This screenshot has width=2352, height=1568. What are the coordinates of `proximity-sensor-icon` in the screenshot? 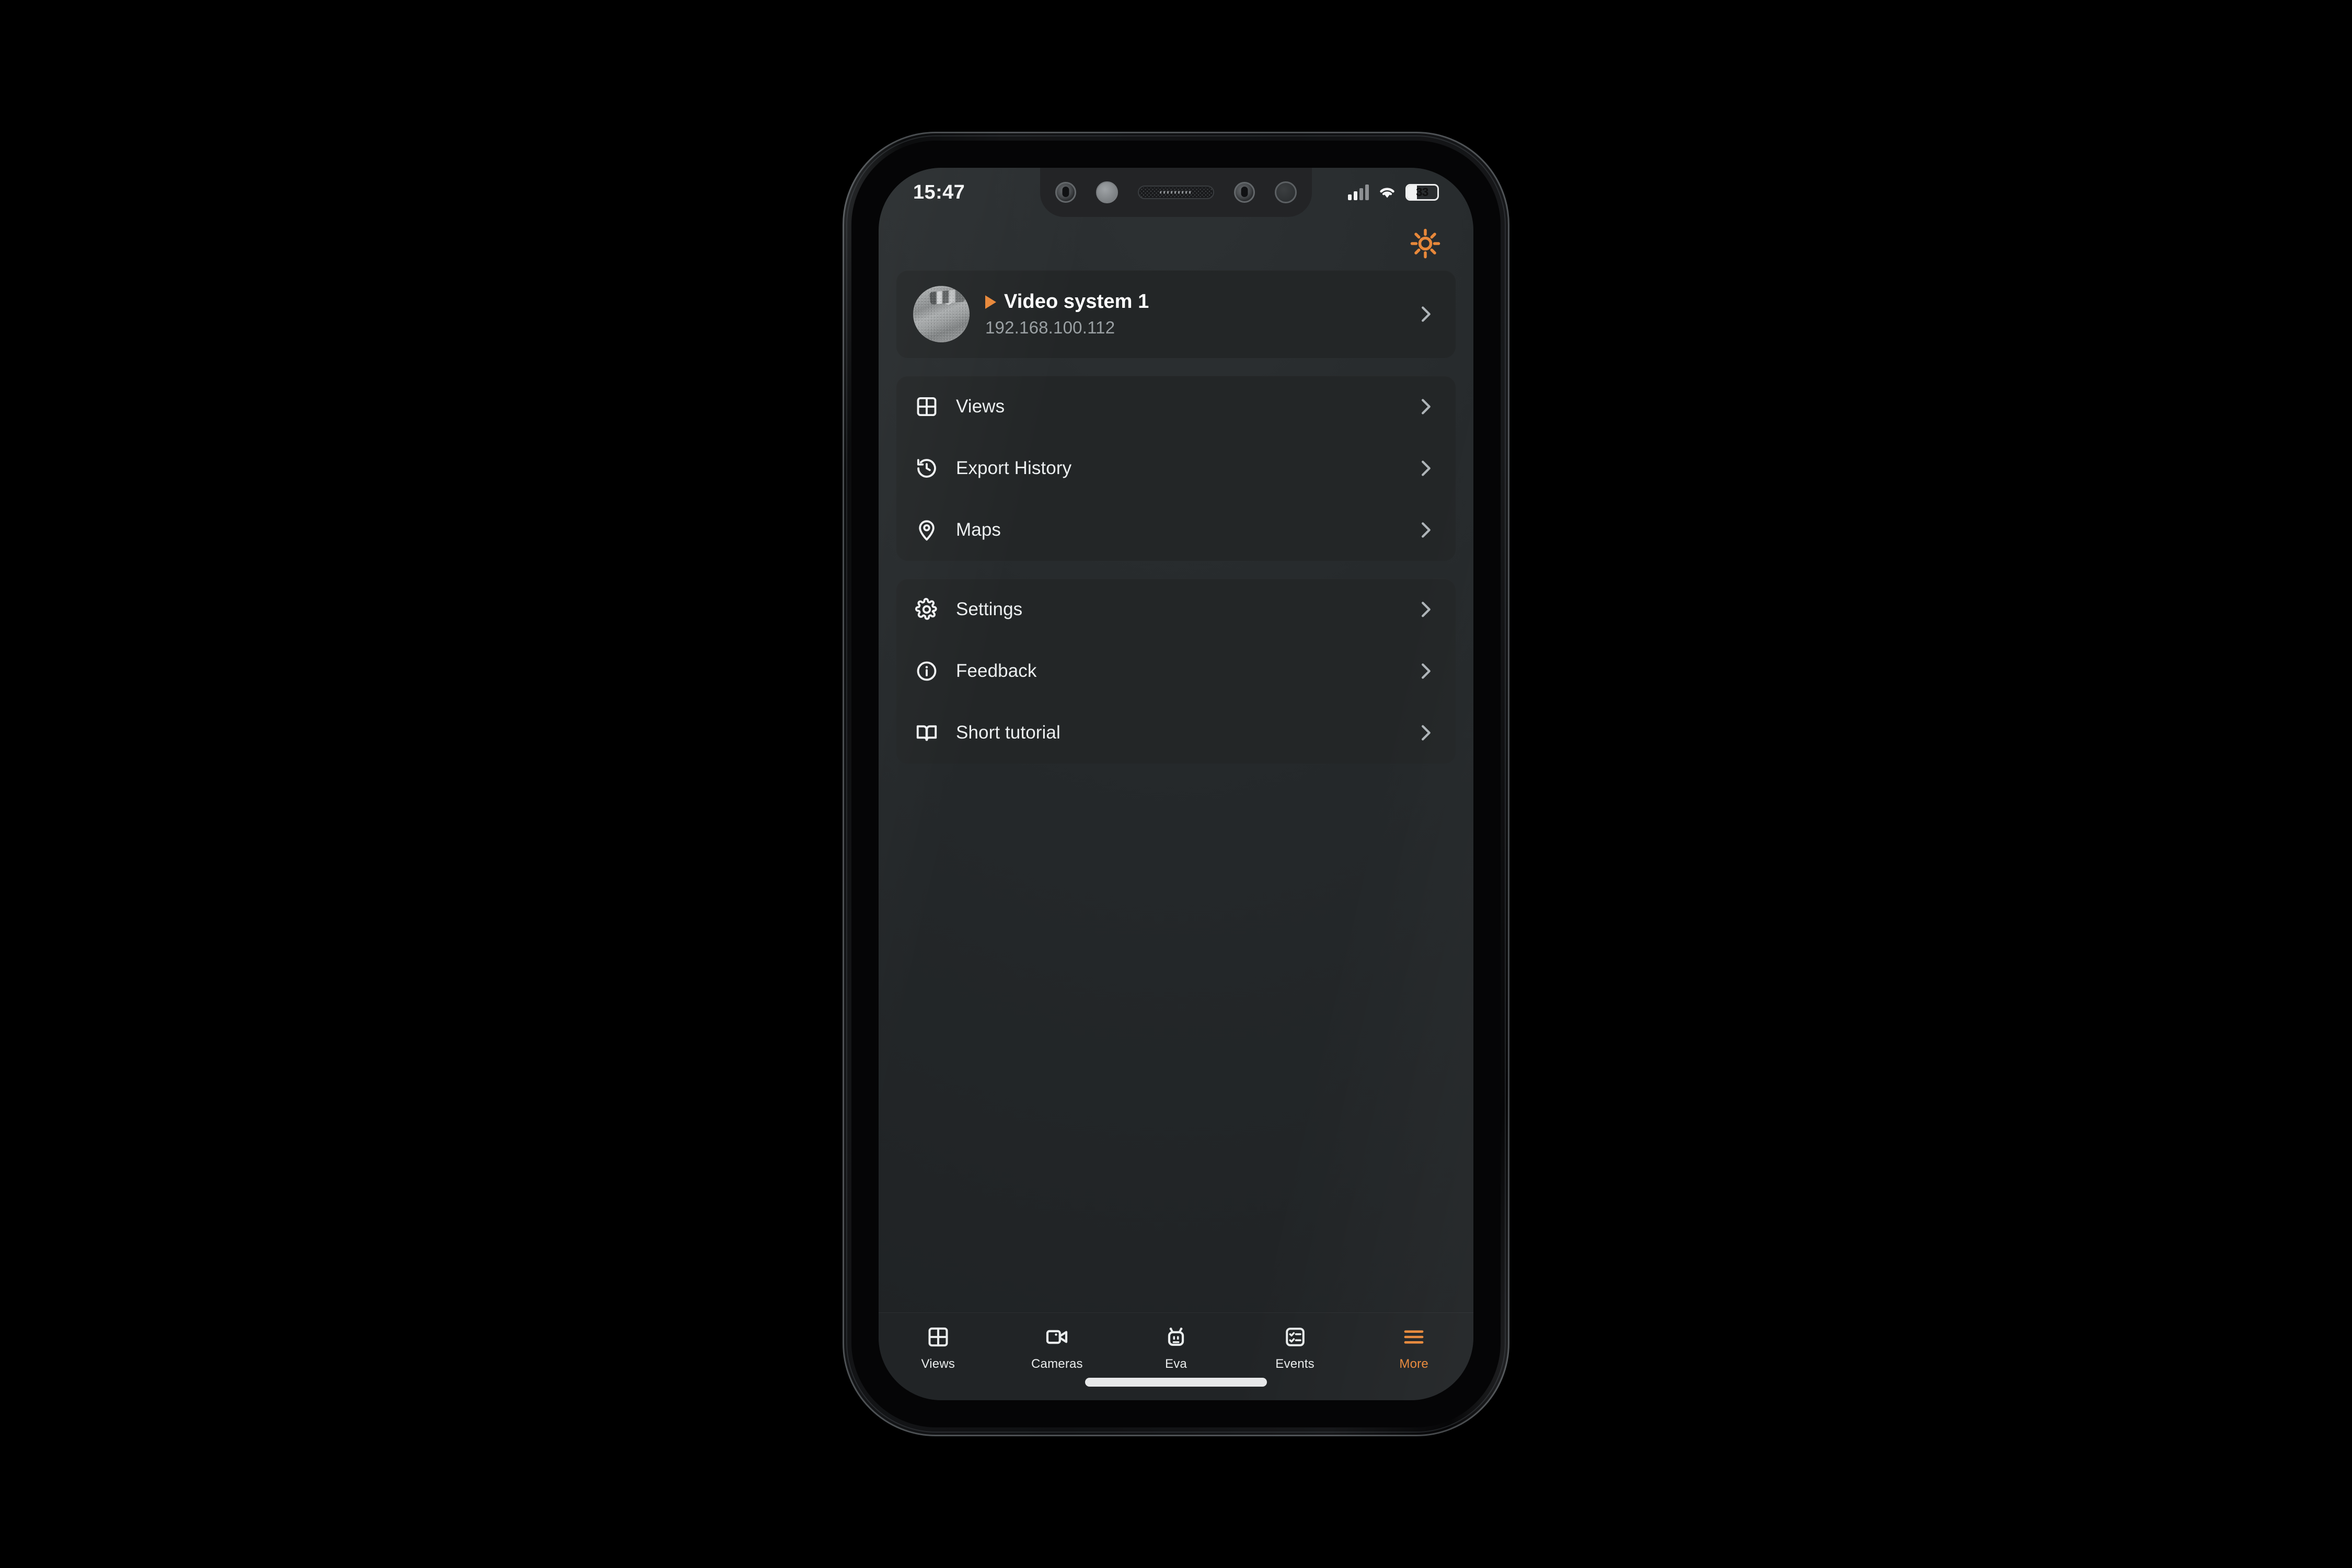 It's located at (1107, 192).